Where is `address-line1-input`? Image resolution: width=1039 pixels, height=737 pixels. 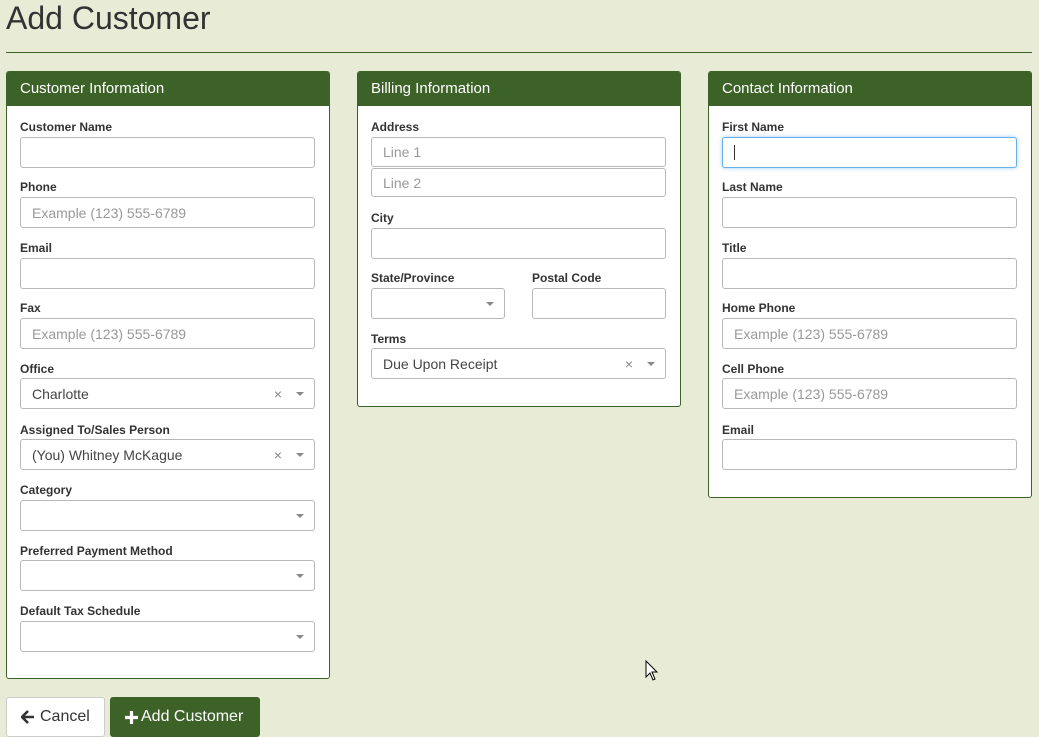 address-line1-input is located at coordinates (518, 152).